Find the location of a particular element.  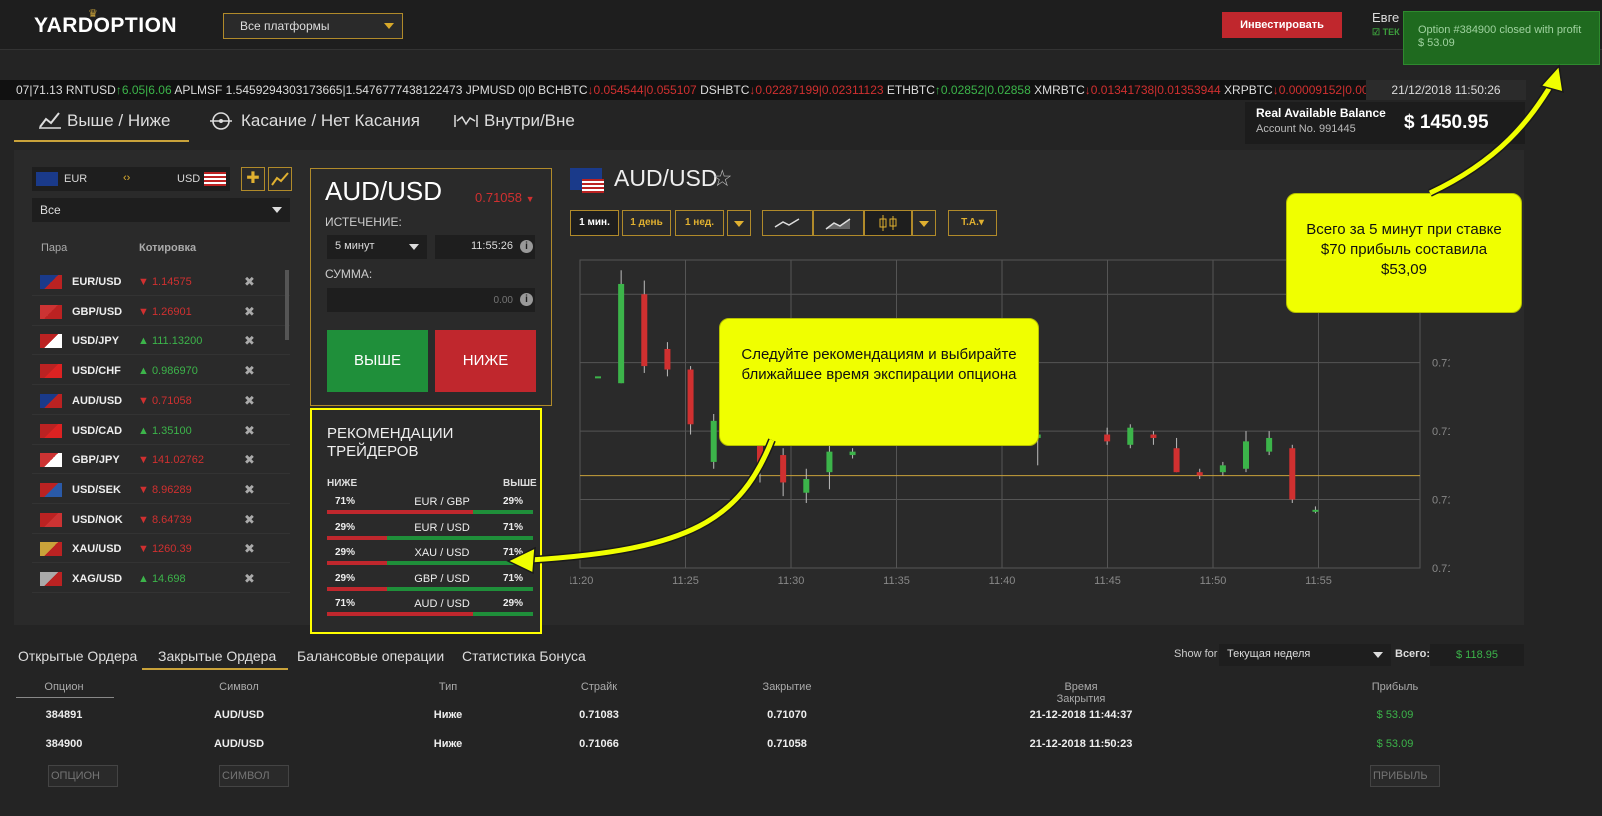

pair-row: EUR/USD ▼ 1.14575 ✖ is located at coordinates (161, 281).